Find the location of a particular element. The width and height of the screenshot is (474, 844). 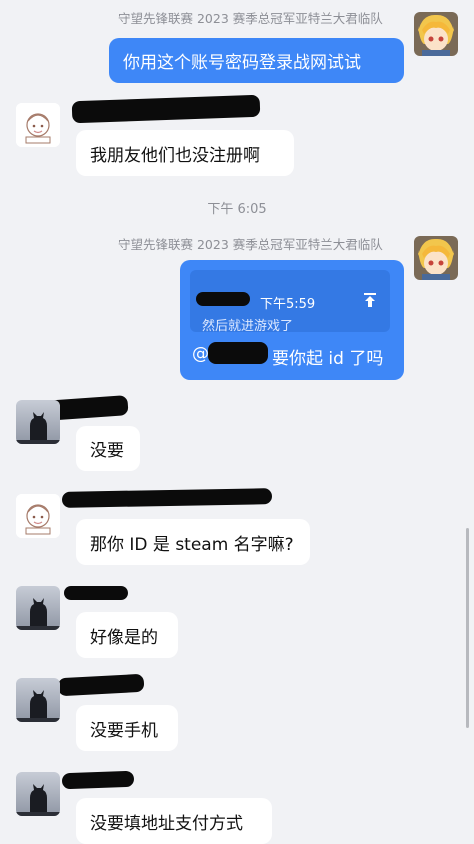

message-text: 那你 ID 是 steam 名字嘛? is located at coordinates (192, 544).